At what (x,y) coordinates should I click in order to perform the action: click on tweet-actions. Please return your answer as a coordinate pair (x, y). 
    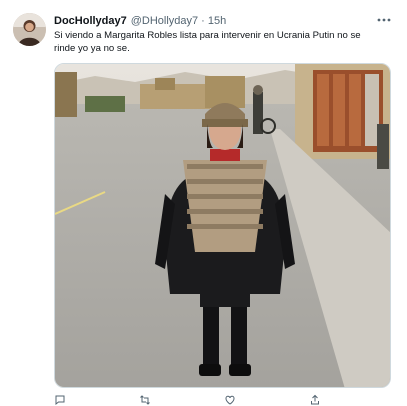
    Looking at the image, I should click on (224, 400).